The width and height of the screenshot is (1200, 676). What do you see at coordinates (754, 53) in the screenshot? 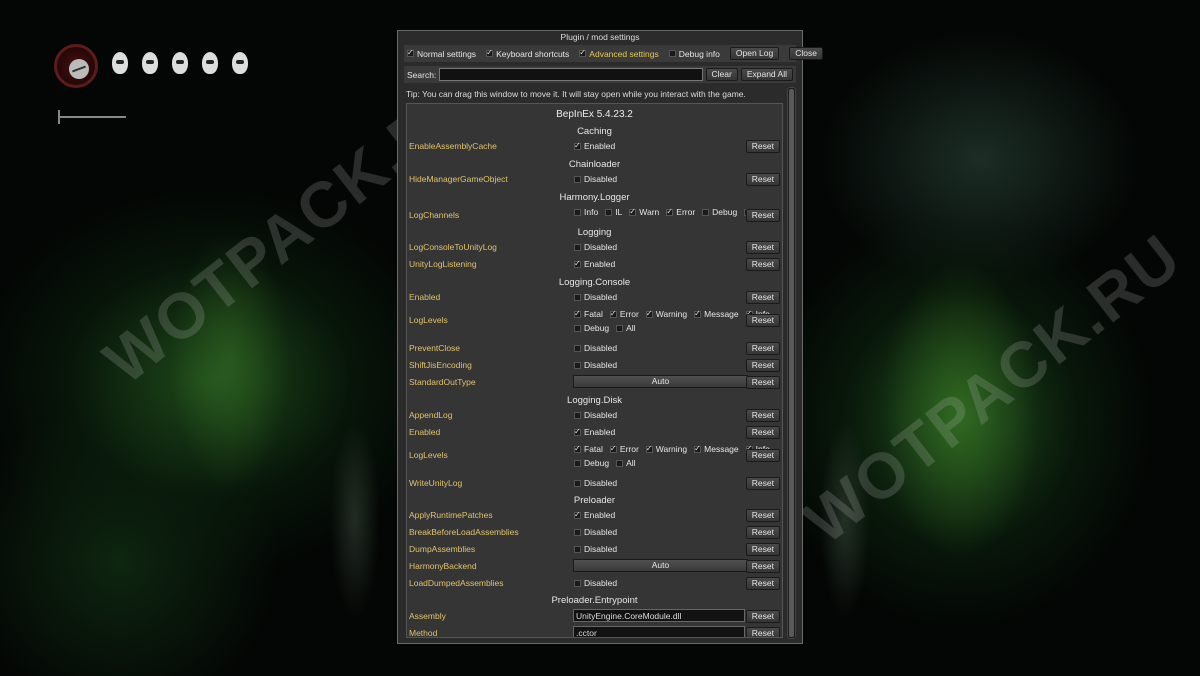
I see `open-log-button: Open Log` at bounding box center [754, 53].